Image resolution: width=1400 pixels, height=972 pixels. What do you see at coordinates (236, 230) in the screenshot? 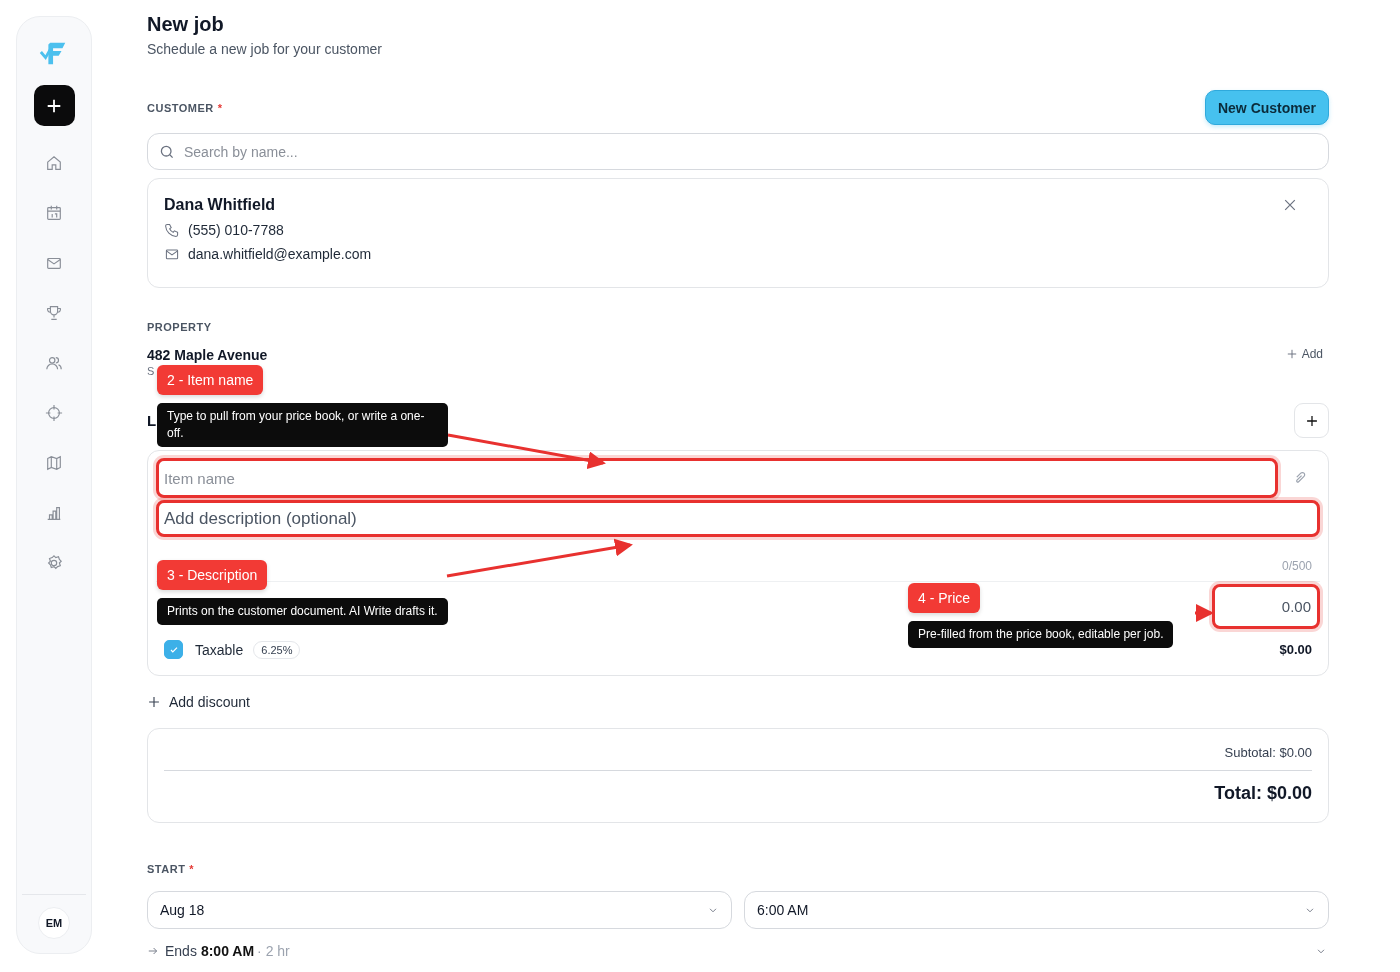
I see `customer-phone: (555) 010-7788` at bounding box center [236, 230].